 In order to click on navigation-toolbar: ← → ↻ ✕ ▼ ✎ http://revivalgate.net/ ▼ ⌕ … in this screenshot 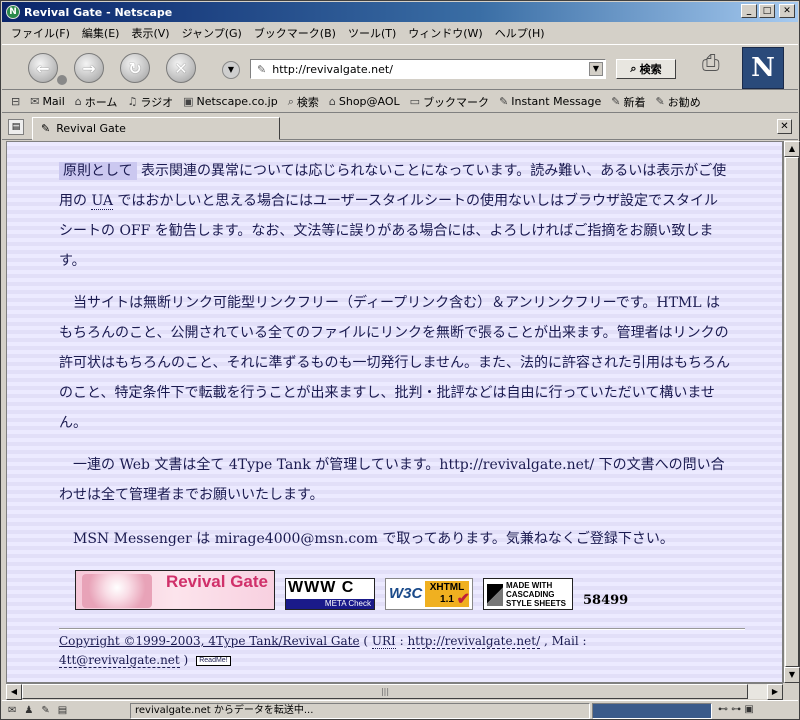, I will do `click(400, 67)`.